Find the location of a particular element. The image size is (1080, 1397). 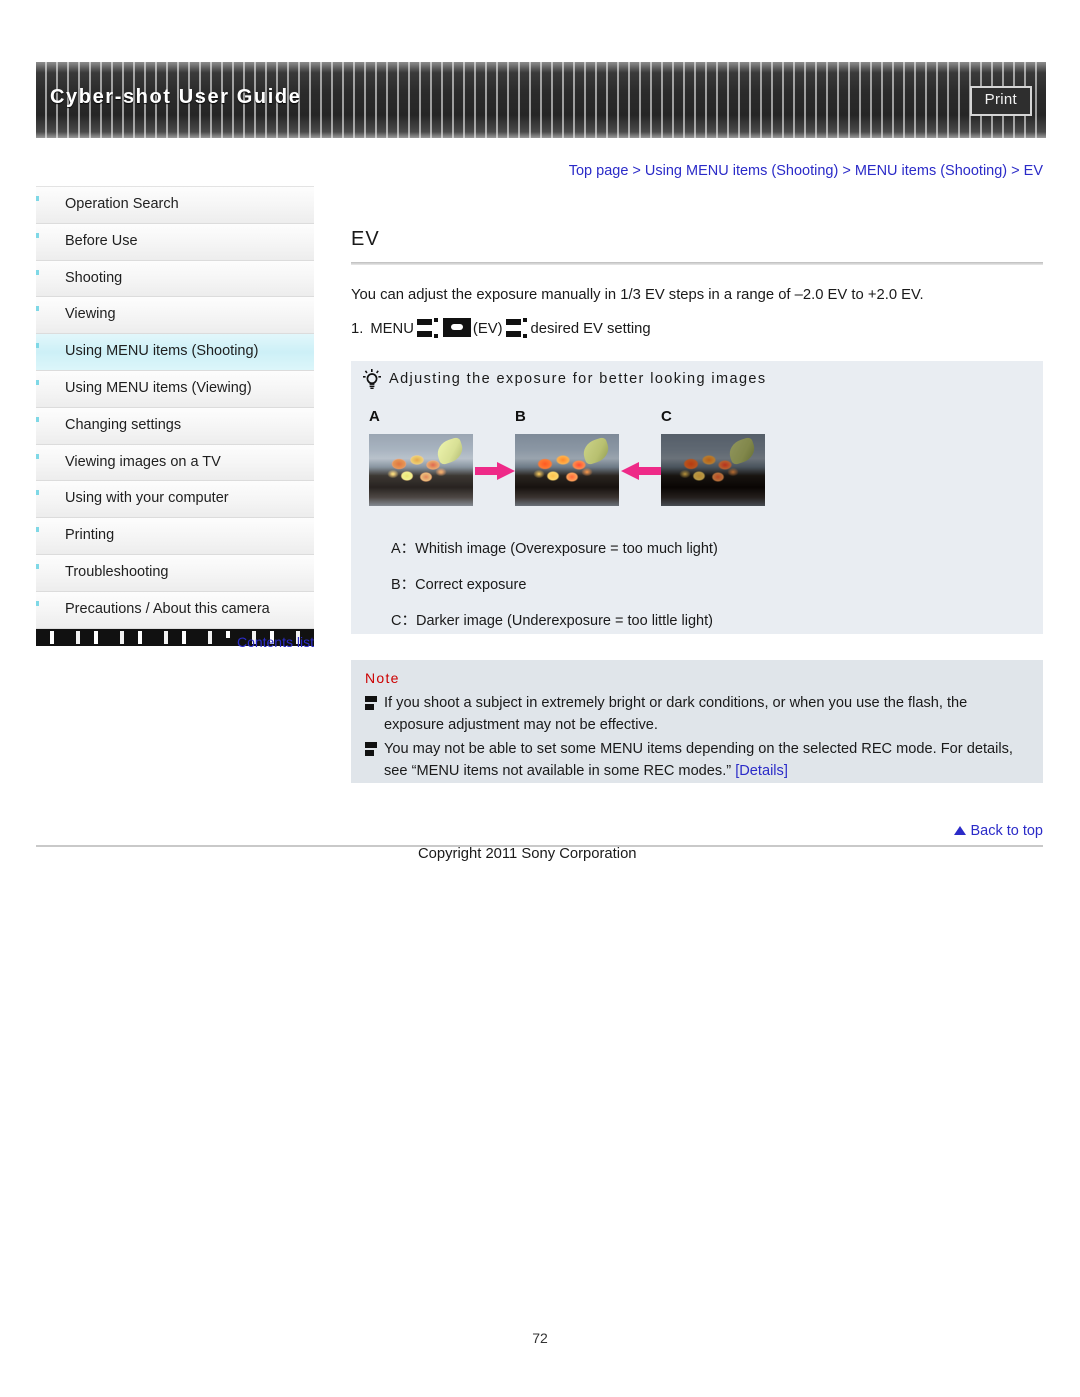

title-divider is located at coordinates (697, 263).